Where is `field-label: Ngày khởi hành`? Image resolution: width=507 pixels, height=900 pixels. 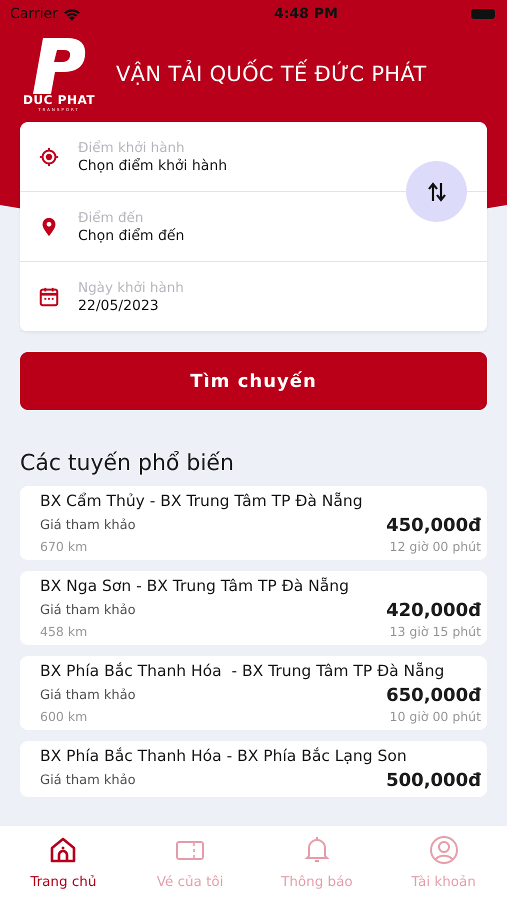 field-label: Ngày khởi hành is located at coordinates (131, 288).